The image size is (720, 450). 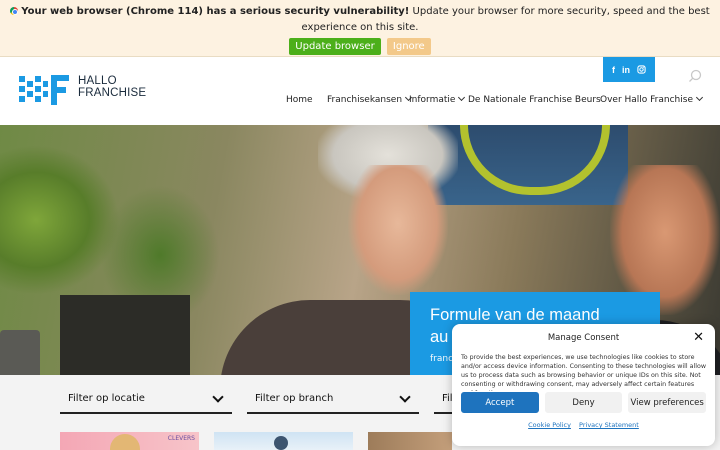 What do you see at coordinates (335, 46) in the screenshot?
I see `update-browser-button: Update browser` at bounding box center [335, 46].